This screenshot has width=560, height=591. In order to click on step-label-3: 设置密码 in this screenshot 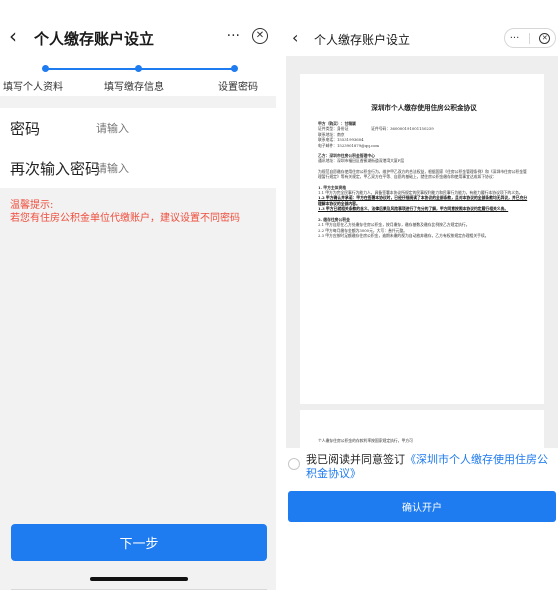, I will do `click(238, 87)`.